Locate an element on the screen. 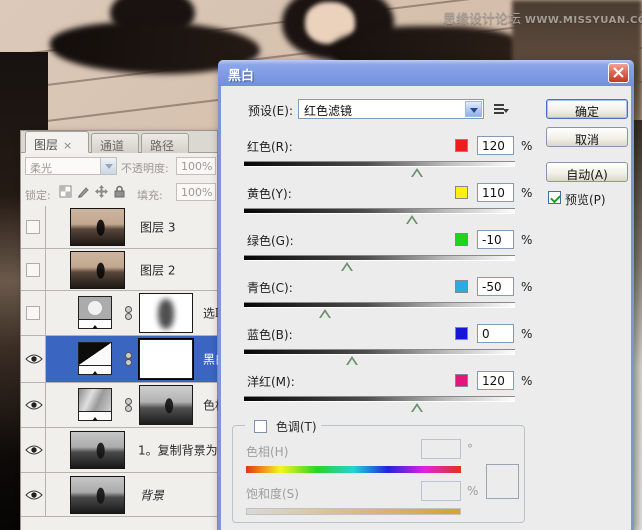  fill-field: 100% is located at coordinates (196, 192).